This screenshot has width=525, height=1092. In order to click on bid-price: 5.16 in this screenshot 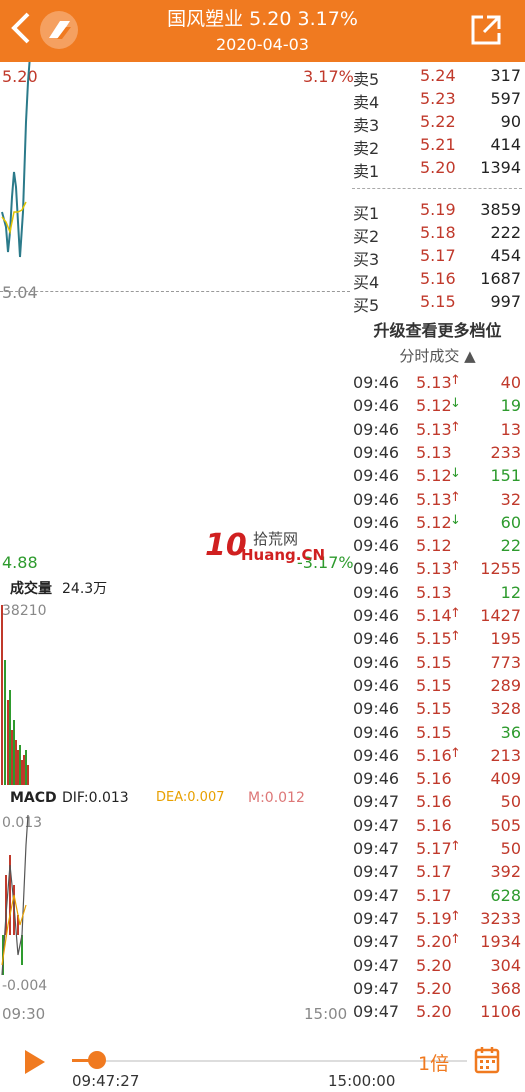, I will do `click(438, 278)`.